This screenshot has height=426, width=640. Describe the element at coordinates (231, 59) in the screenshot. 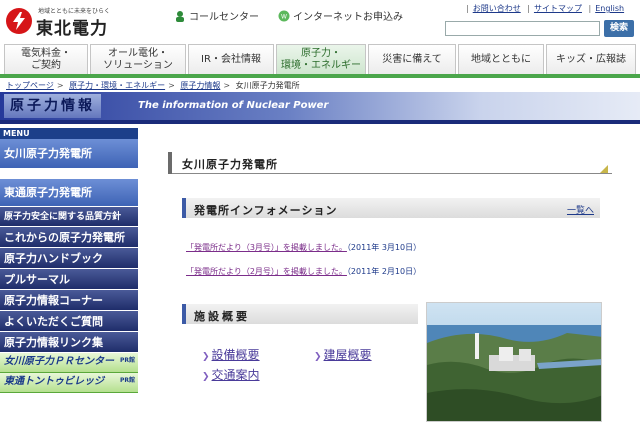

I see `tab-ir-company: IR・会社情報` at that location.